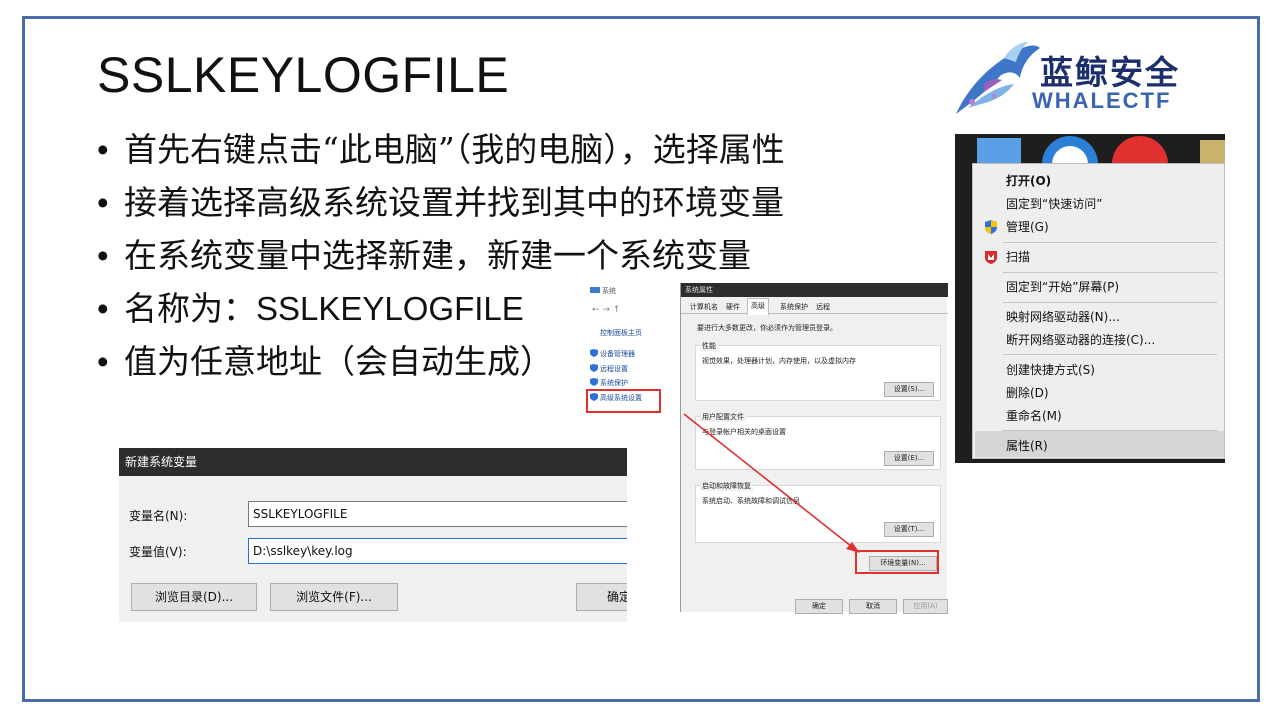  I want to click on menu-item-pin-quick-access: 固定到“快速访问”, so click(1054, 204).